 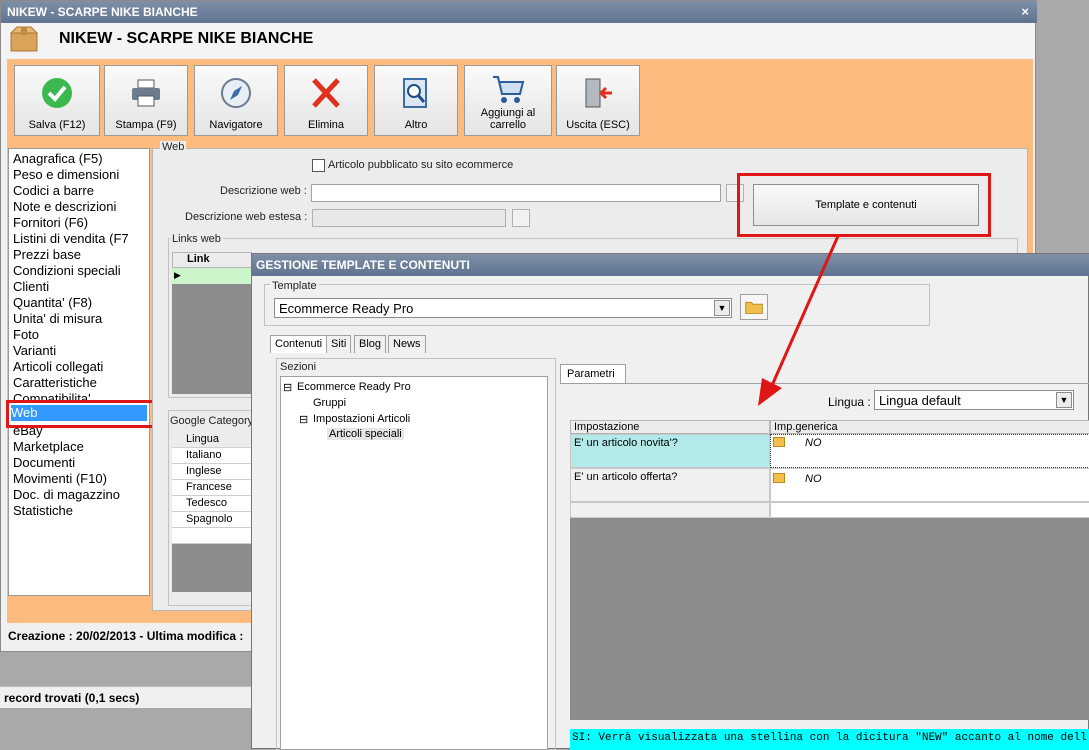 What do you see at coordinates (508, 119) in the screenshot?
I see `add-to-cart-label: Aggiungi al carrello` at bounding box center [508, 119].